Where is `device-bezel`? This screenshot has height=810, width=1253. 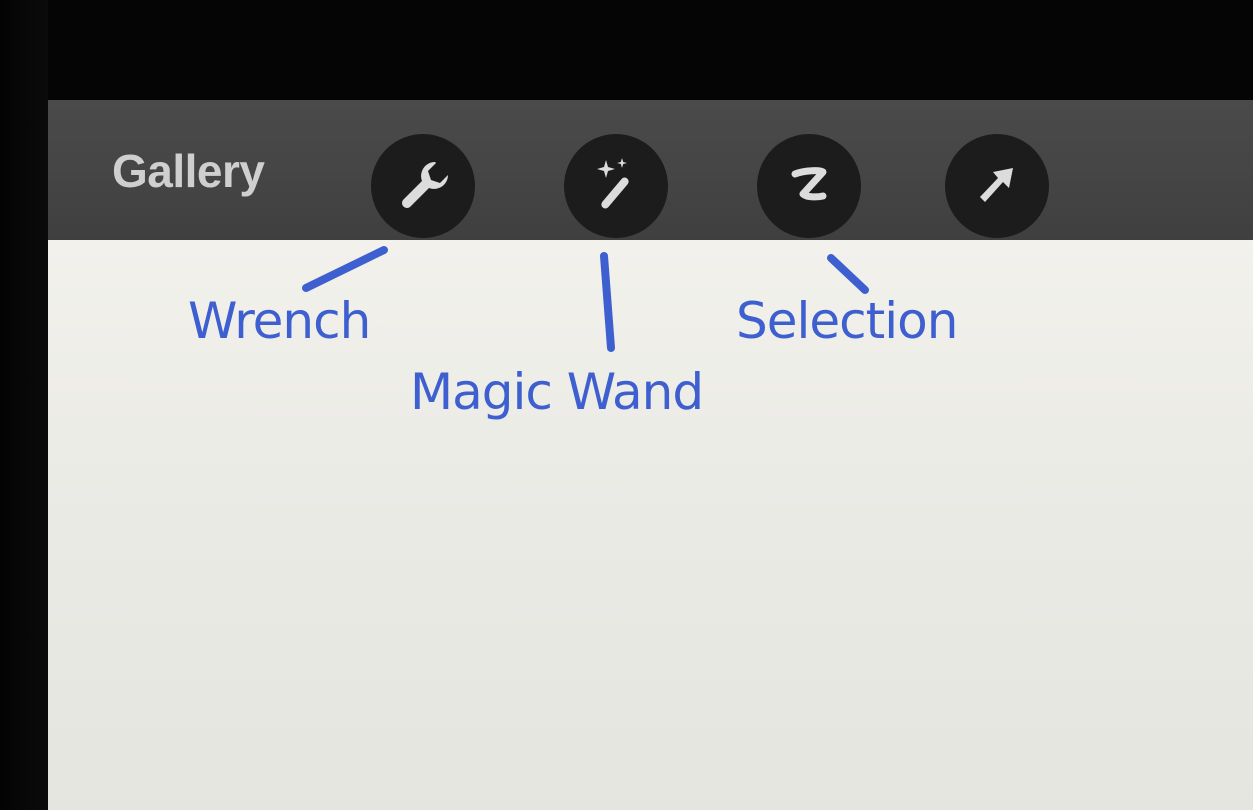
device-bezel is located at coordinates (24, 405).